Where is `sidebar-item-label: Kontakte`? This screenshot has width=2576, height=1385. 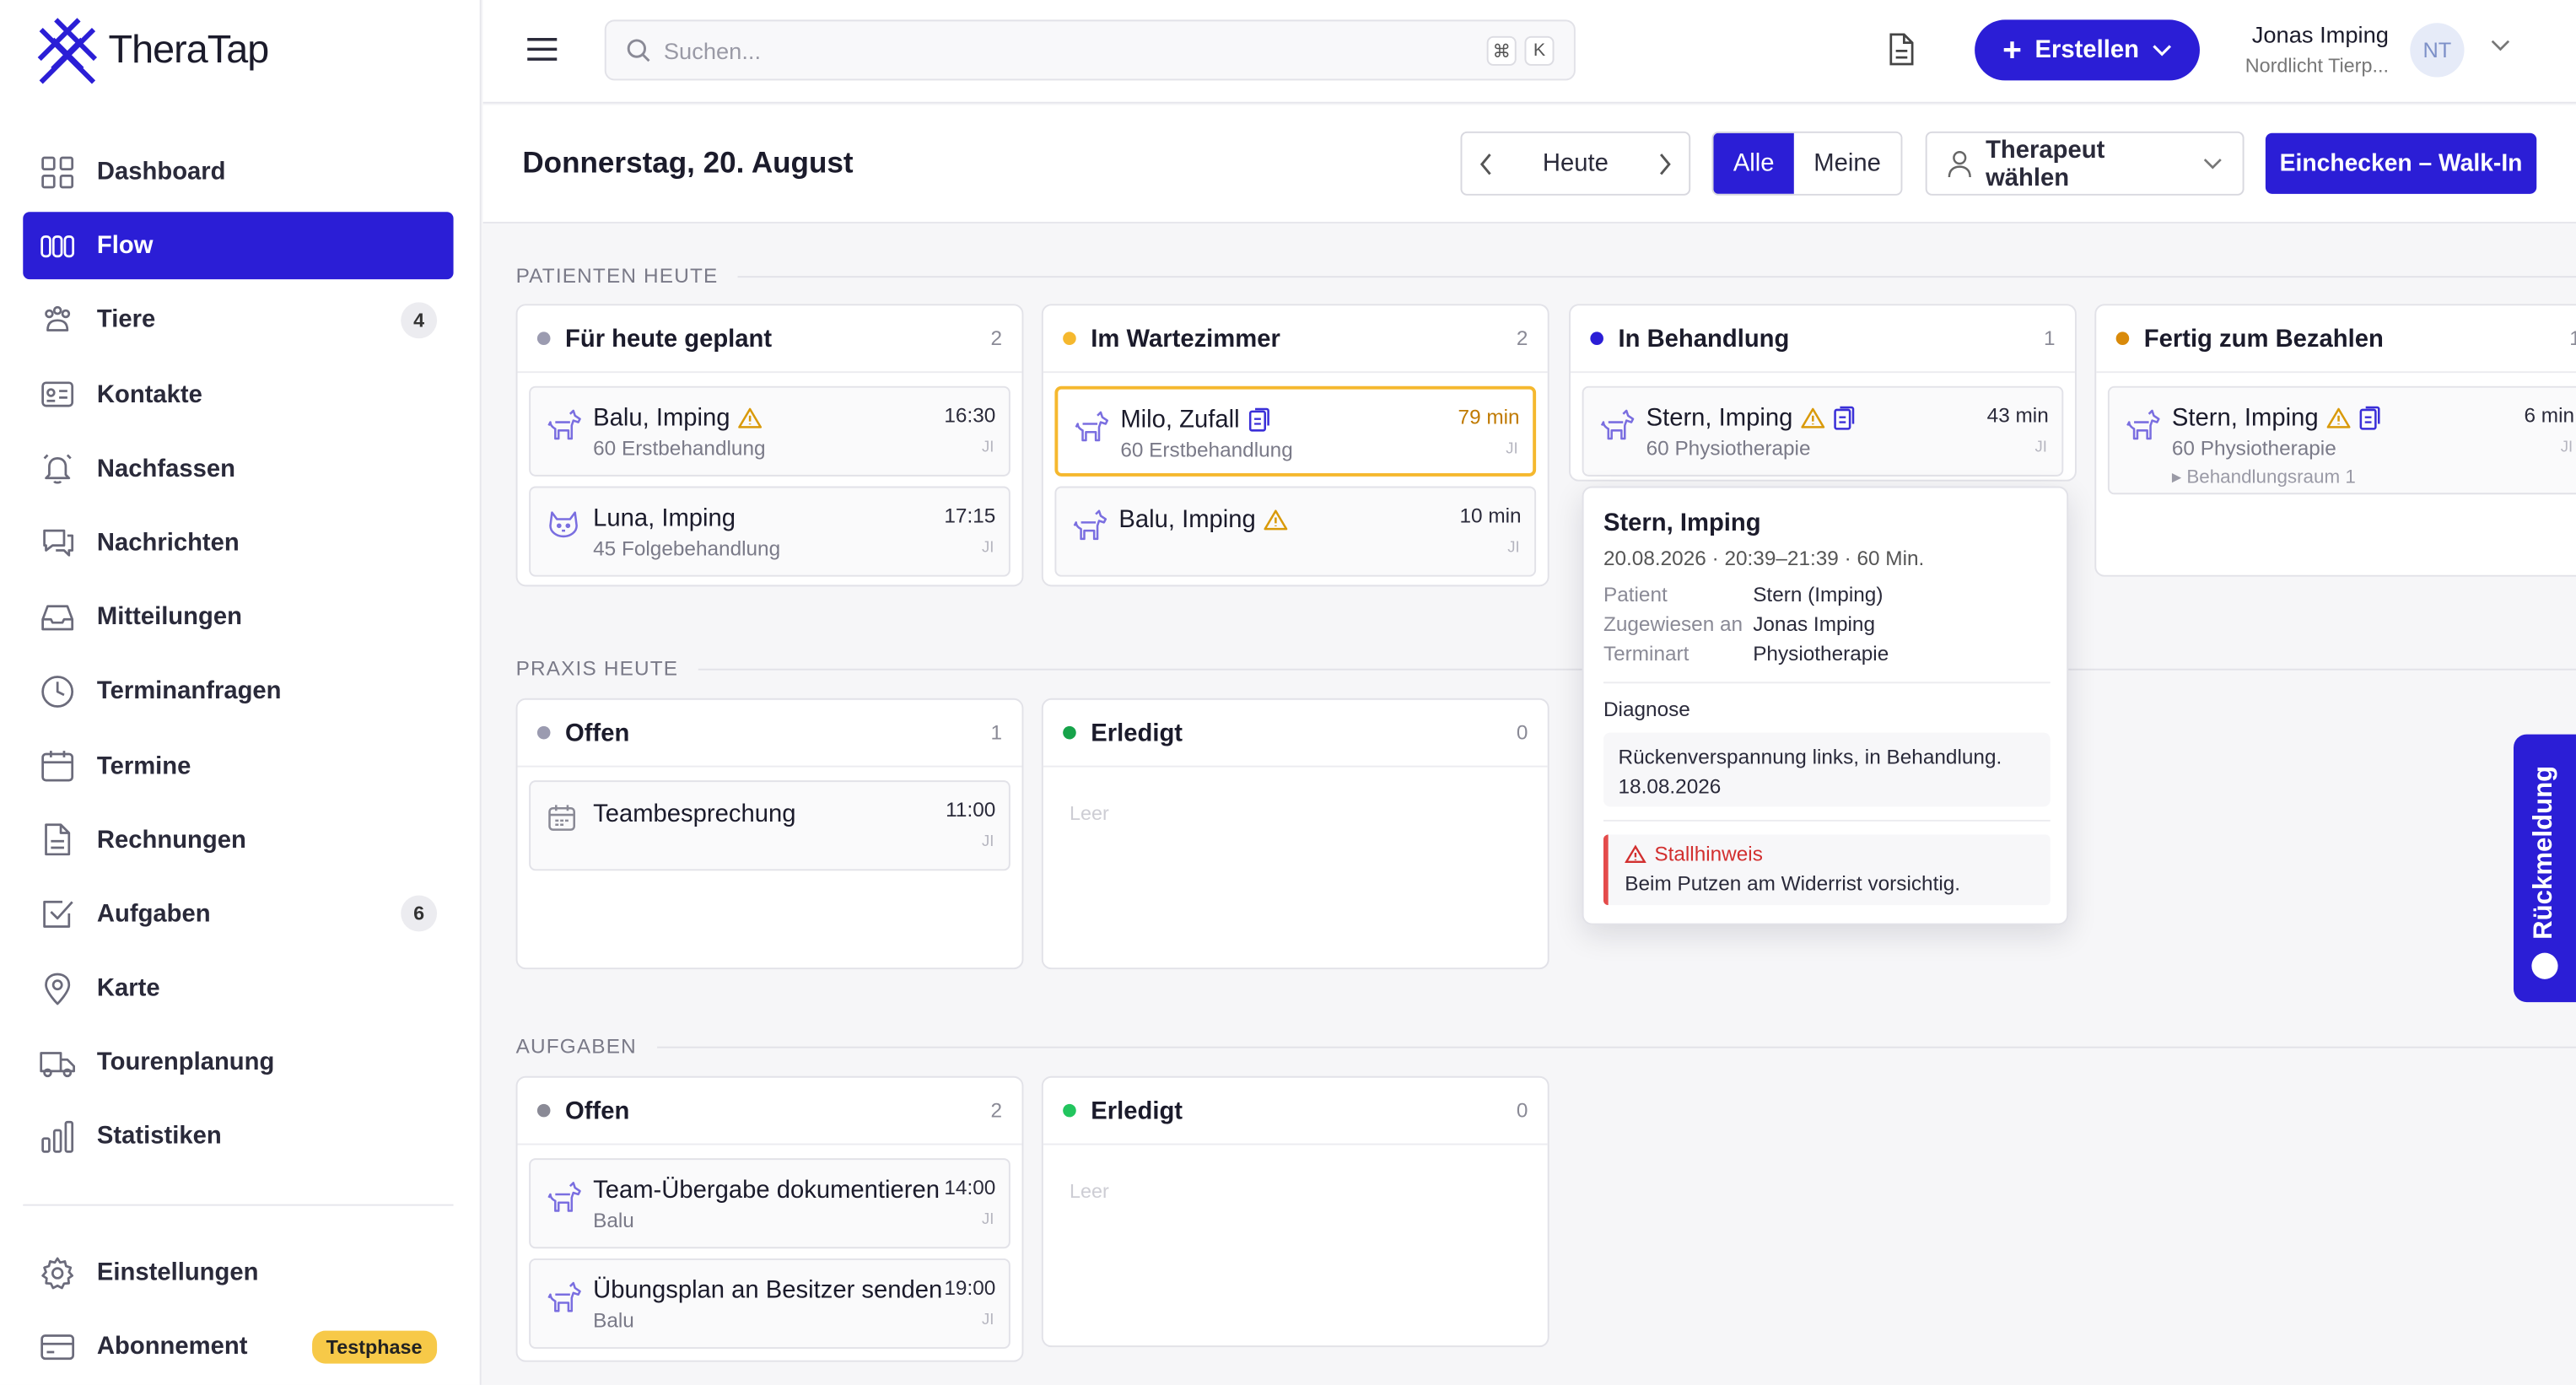 sidebar-item-label: Kontakte is located at coordinates (149, 394).